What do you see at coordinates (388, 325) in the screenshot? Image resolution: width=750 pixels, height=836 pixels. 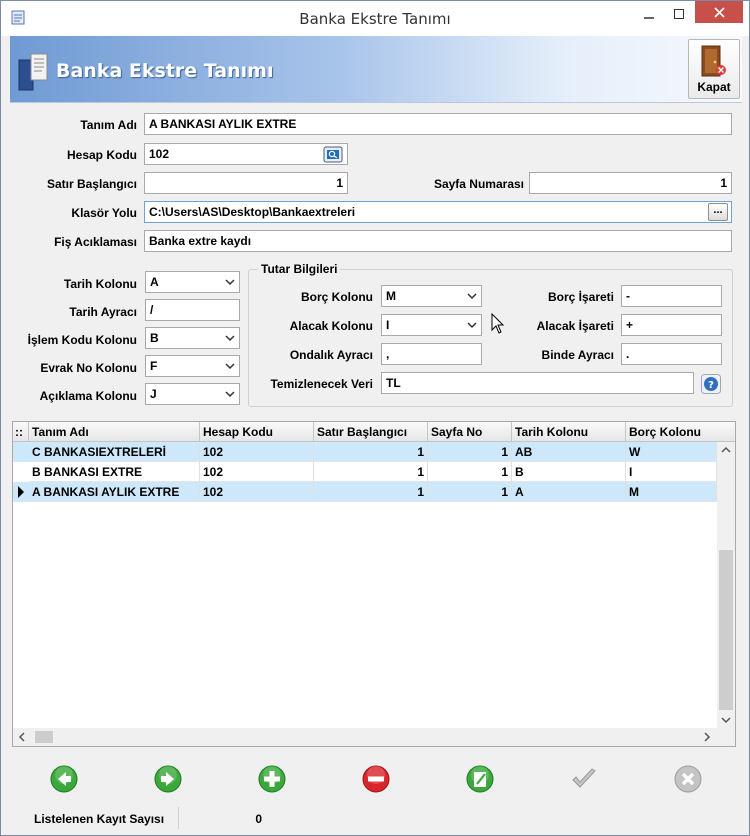 I see `alacak-kolonu-value: I` at bounding box center [388, 325].